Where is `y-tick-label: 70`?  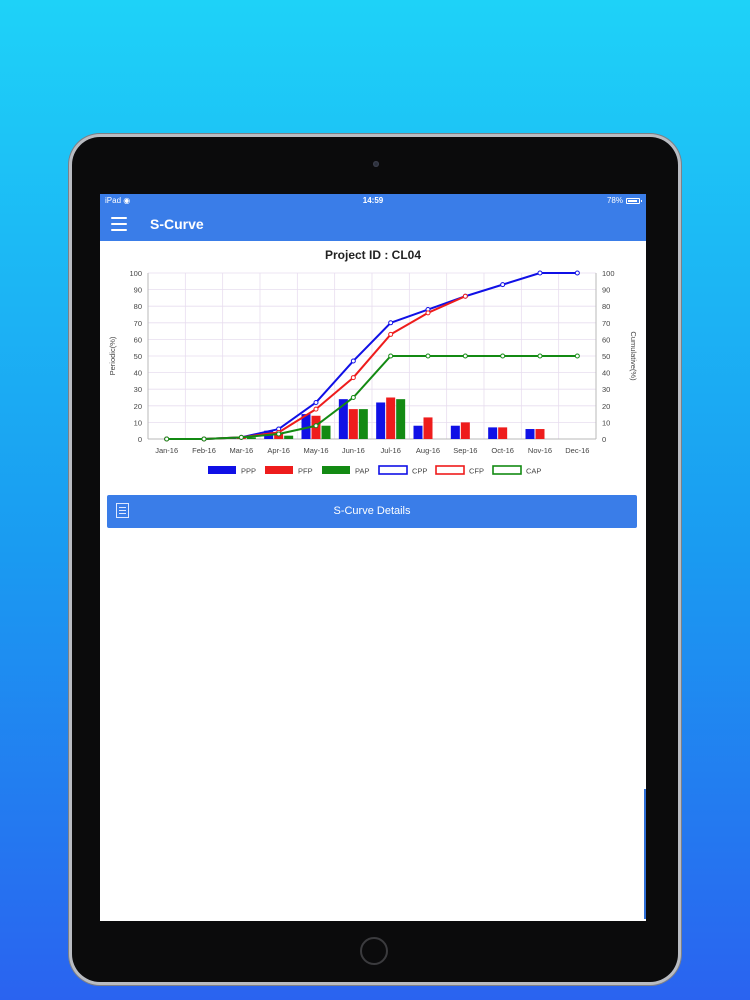
y-tick-label: 70 is located at coordinates (138, 323).